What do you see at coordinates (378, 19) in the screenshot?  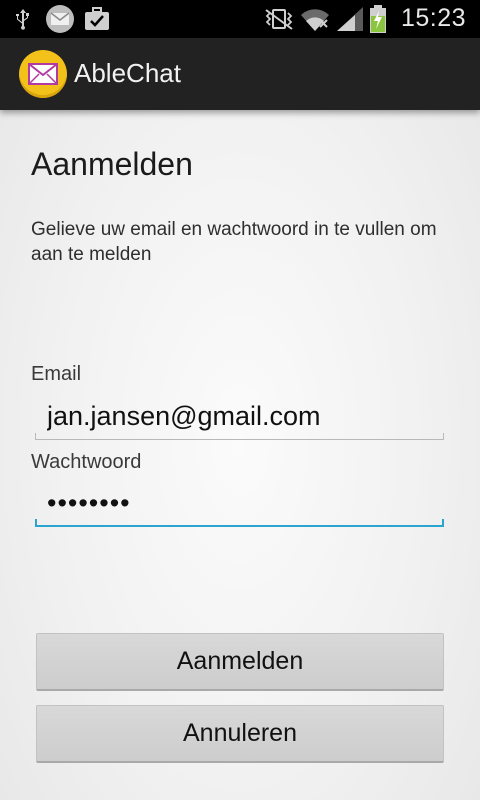 I see `battery-charging-icon` at bounding box center [378, 19].